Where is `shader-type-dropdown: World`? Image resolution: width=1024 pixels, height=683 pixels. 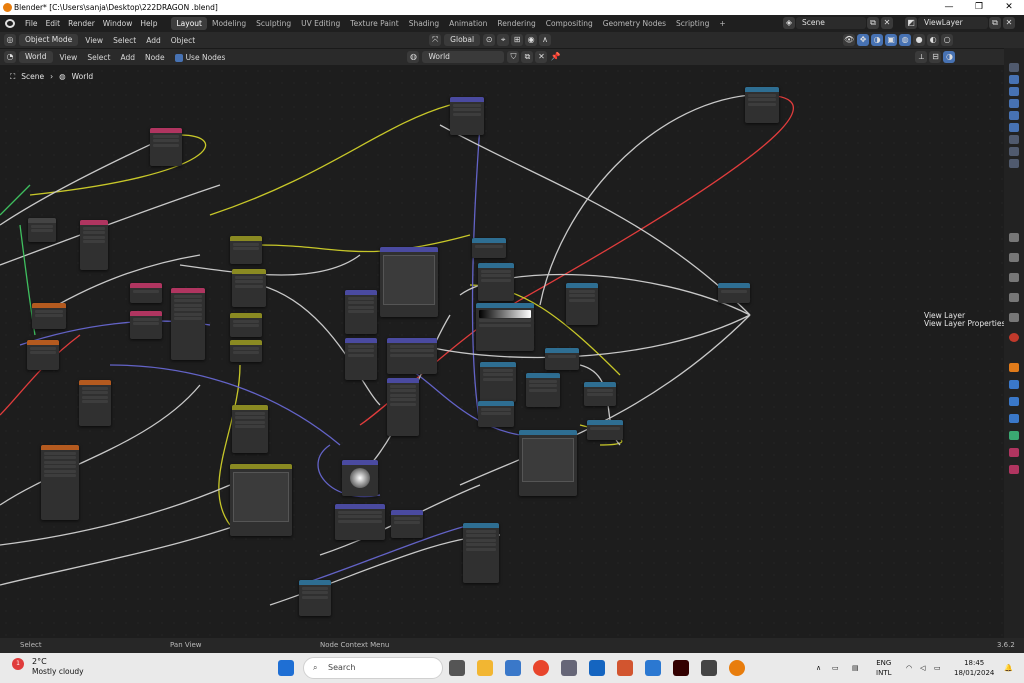 shader-type-dropdown: World is located at coordinates (36, 57).